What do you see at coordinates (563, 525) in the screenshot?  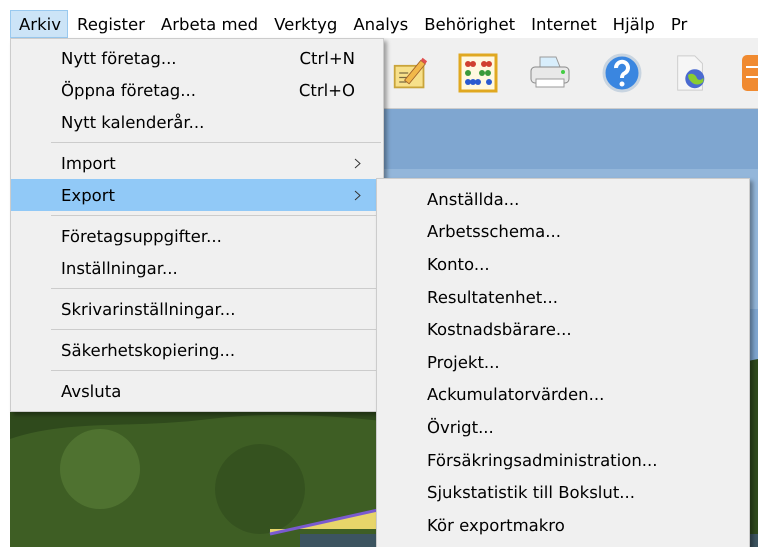 I see `menu-item: Kör exportmakro` at bounding box center [563, 525].